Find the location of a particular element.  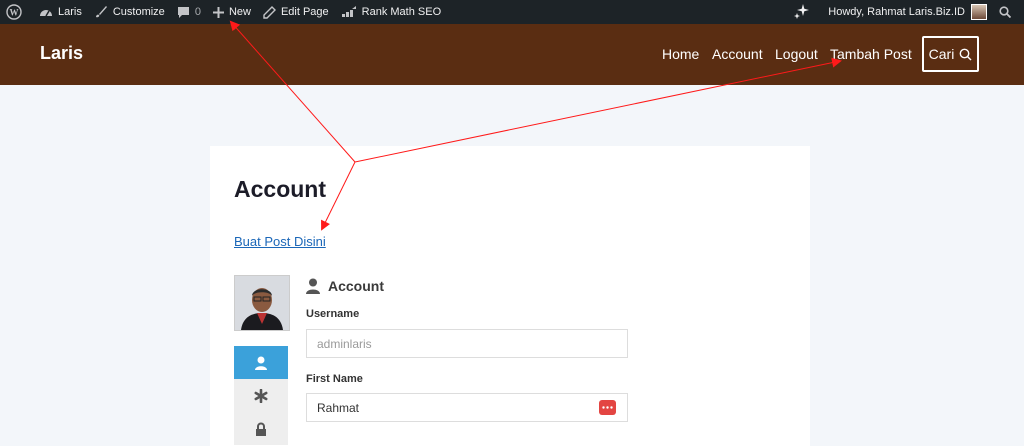

admin-bar-seo-label: Rank Math SEO is located at coordinates (401, 12).